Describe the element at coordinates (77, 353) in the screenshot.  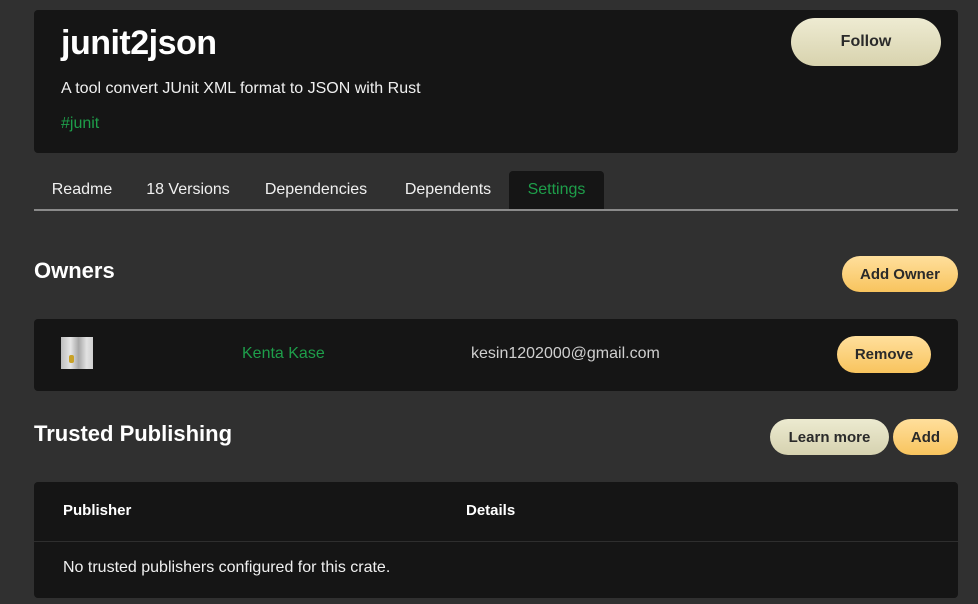
I see `avatar` at that location.